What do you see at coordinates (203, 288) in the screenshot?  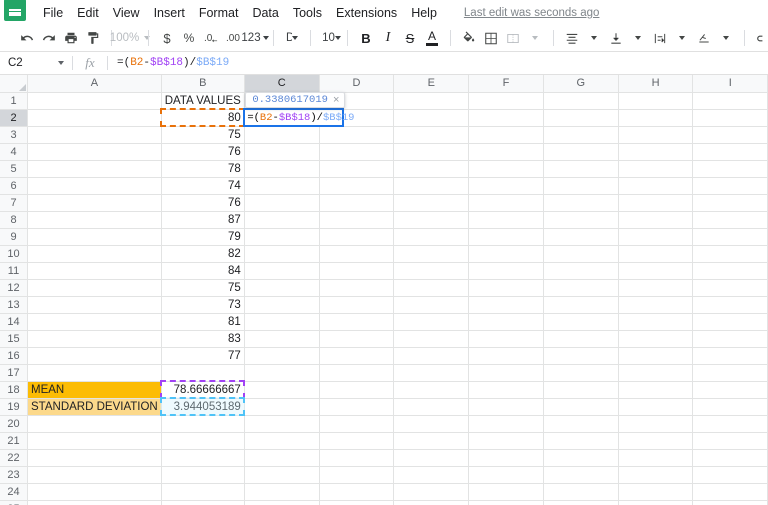 I see `cell-B12: 75` at bounding box center [203, 288].